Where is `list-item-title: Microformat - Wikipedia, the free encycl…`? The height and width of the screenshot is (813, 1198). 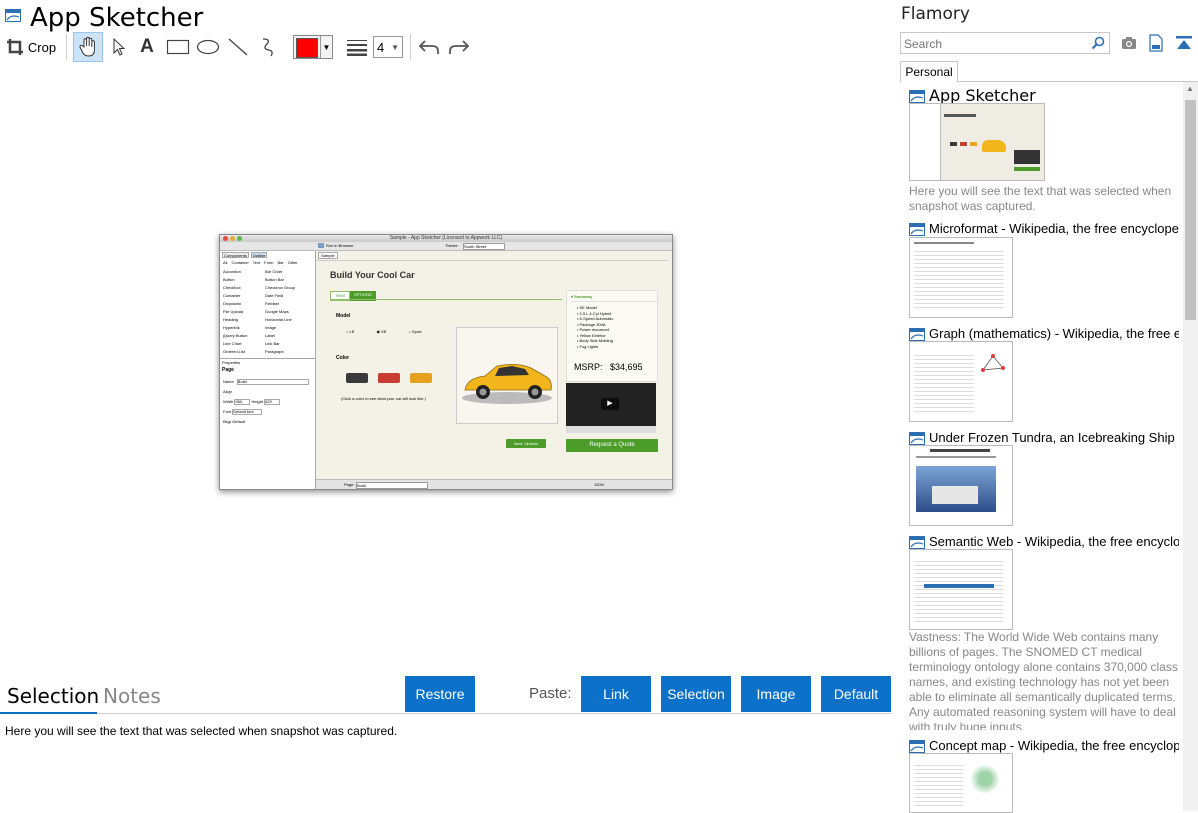
list-item-title: Microformat - Wikipedia, the free encycl… is located at coordinates (1044, 229).